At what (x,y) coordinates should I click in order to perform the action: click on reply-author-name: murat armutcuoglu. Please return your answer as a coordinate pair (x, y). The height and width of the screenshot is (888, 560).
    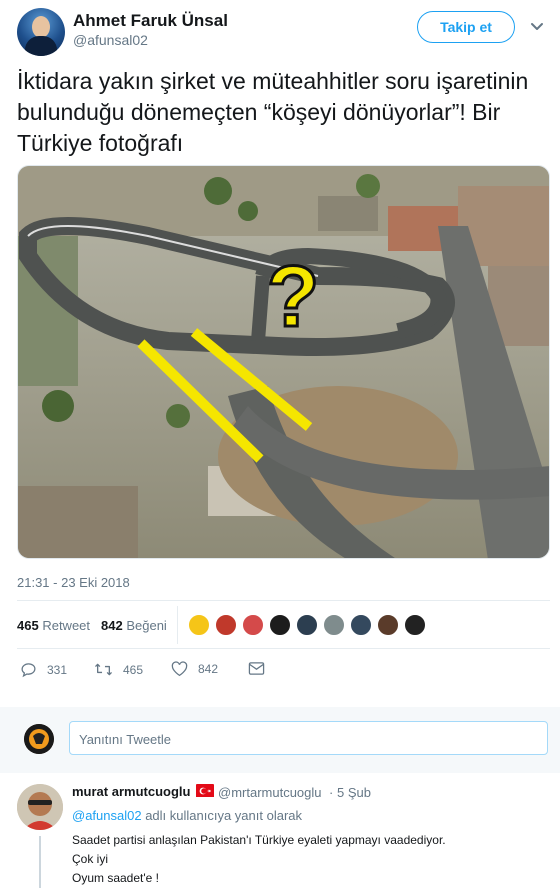
    Looking at the image, I should click on (131, 791).